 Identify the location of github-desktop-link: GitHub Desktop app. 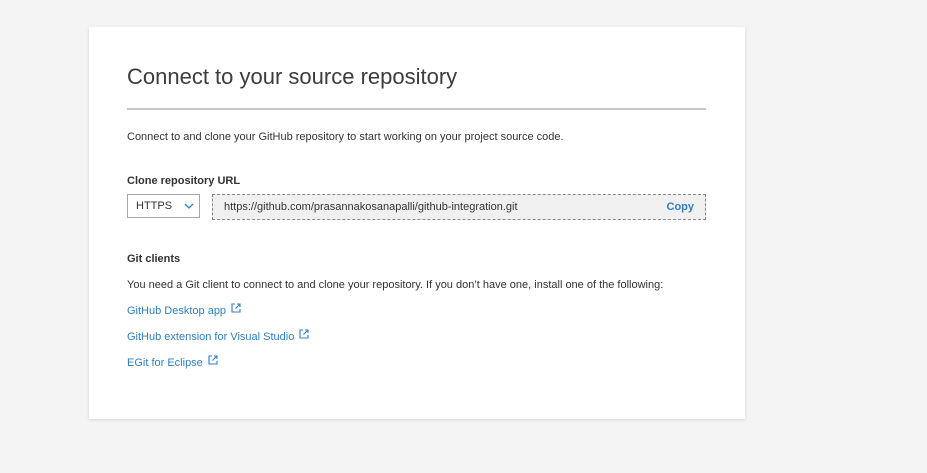
(184, 311).